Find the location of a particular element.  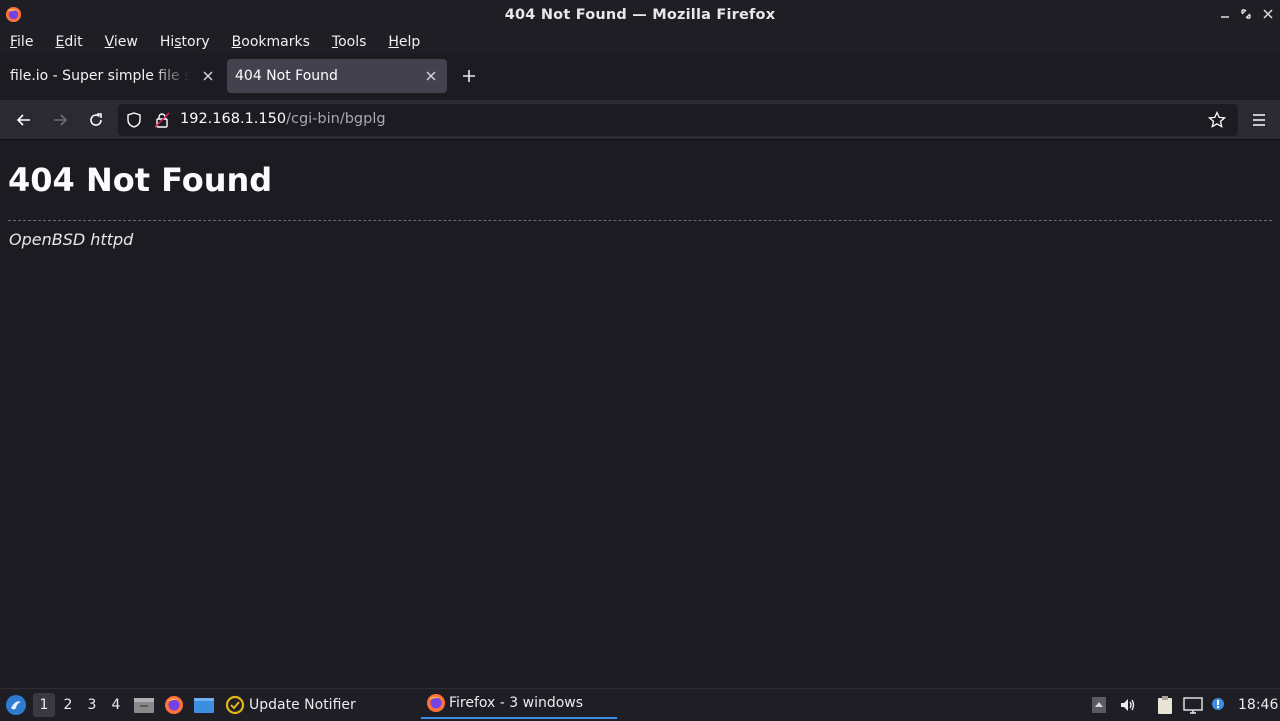

new-tab-button is located at coordinates (469, 76).